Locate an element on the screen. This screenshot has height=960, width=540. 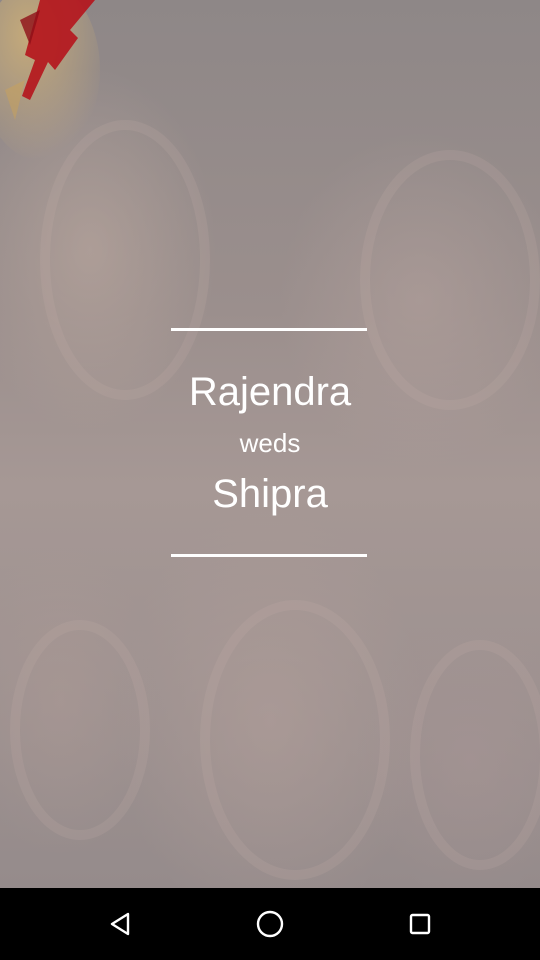
back-triangle-icon is located at coordinates (120, 924).